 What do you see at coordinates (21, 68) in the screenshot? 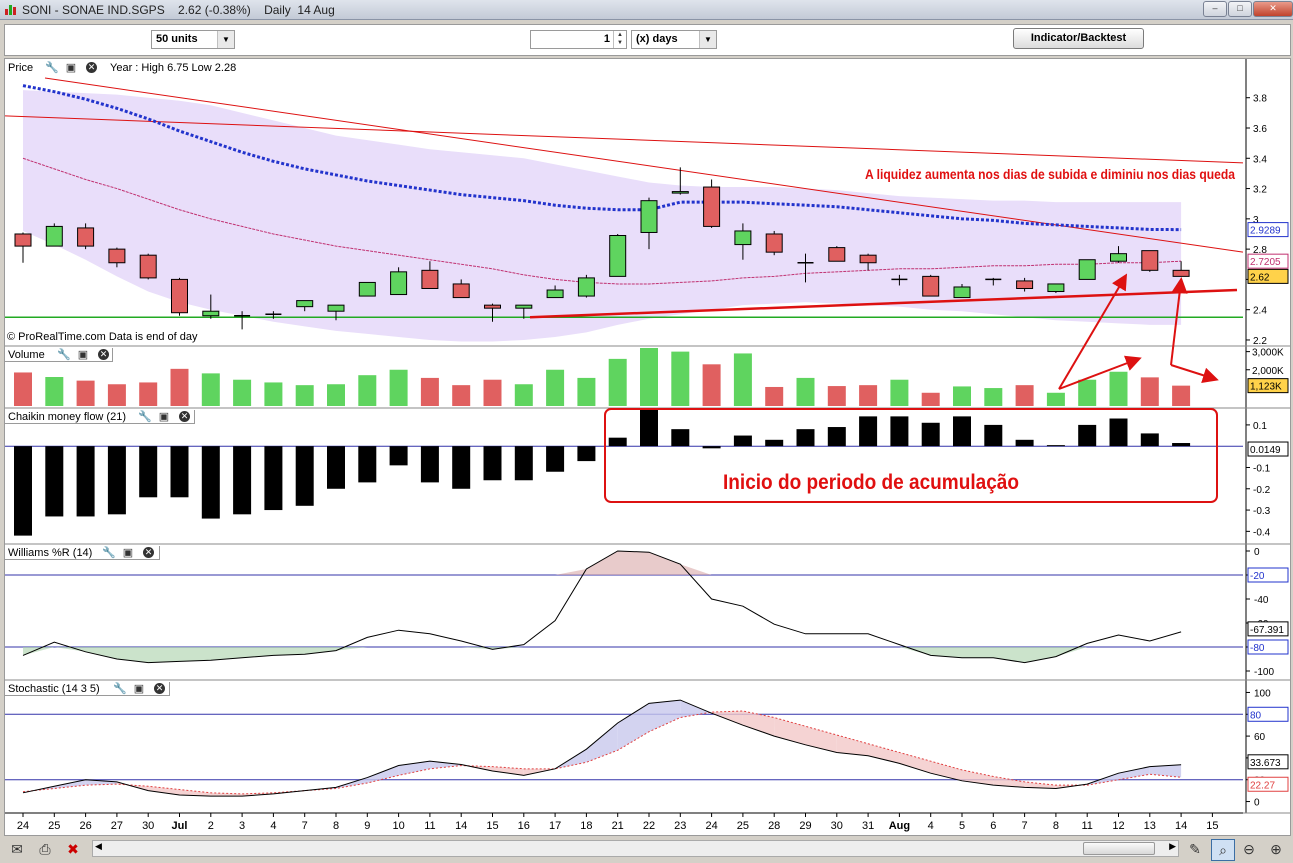
I see `price-panel-label: Price` at bounding box center [21, 68].